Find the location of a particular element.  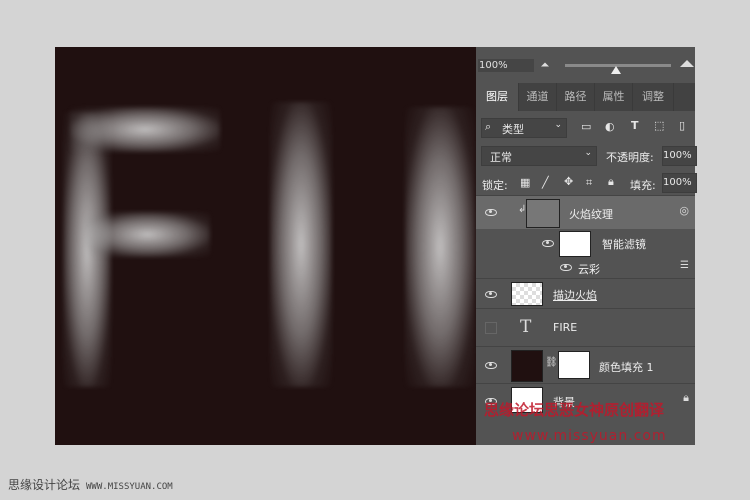

tab-adjustments: 调整 is located at coordinates (653, 97).